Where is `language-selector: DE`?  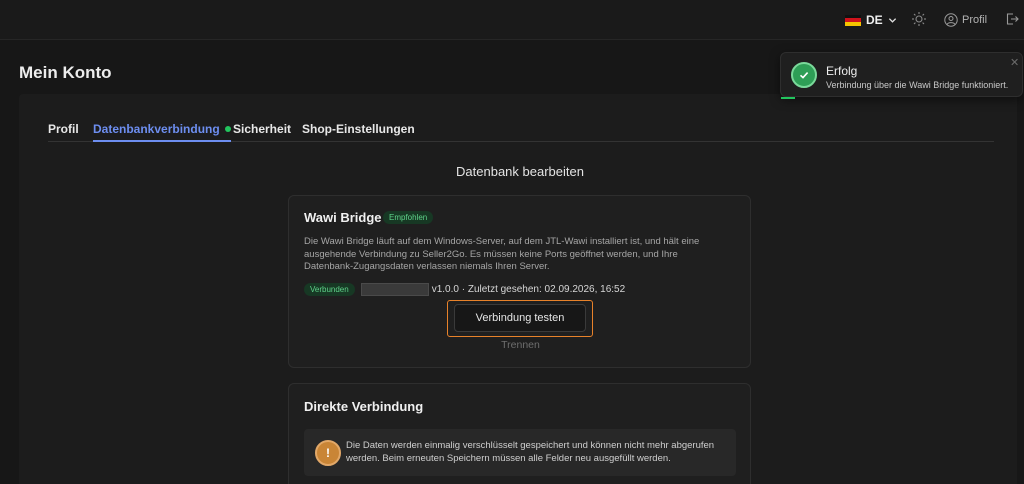
language-selector: DE is located at coordinates (871, 20).